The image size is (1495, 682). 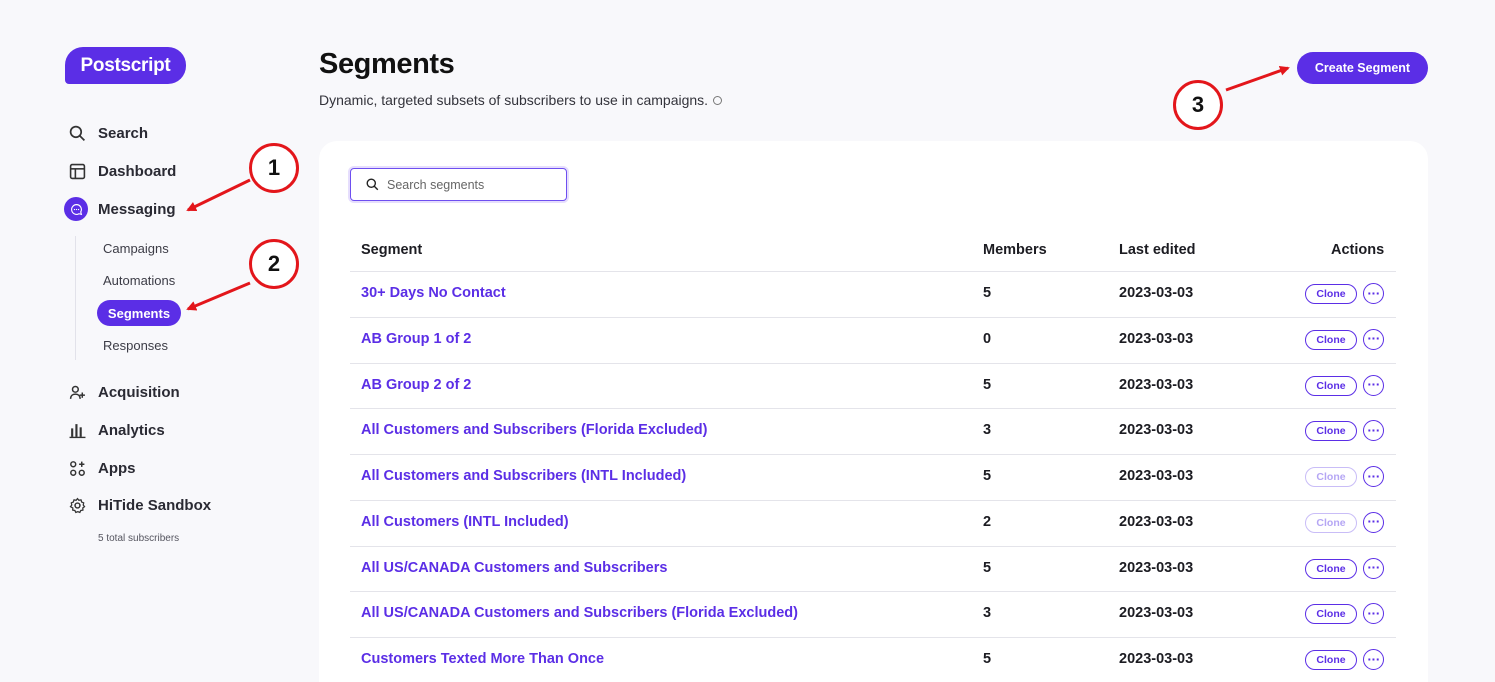 What do you see at coordinates (987, 338) in the screenshot?
I see `members-count: 0` at bounding box center [987, 338].